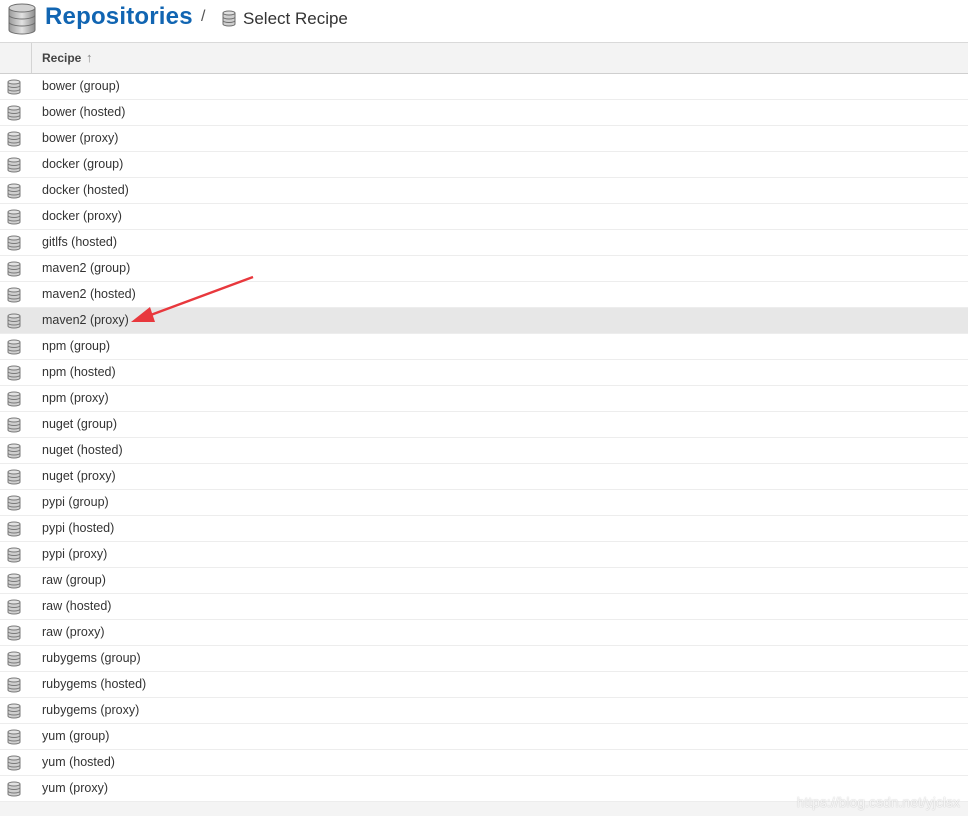  I want to click on recipe-name: docker (hosted), so click(85, 190).